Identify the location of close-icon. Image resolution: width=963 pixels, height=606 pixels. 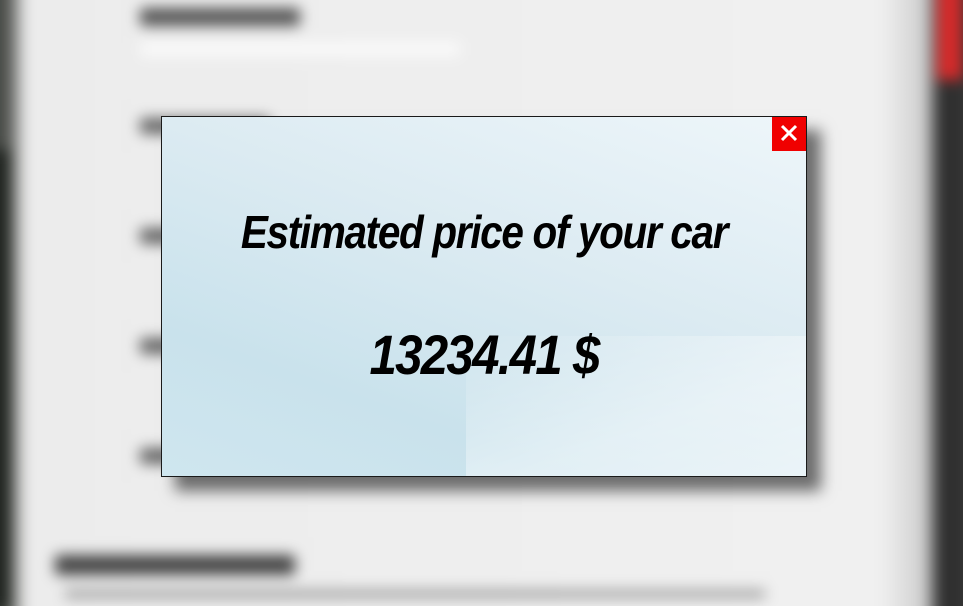
(789, 134).